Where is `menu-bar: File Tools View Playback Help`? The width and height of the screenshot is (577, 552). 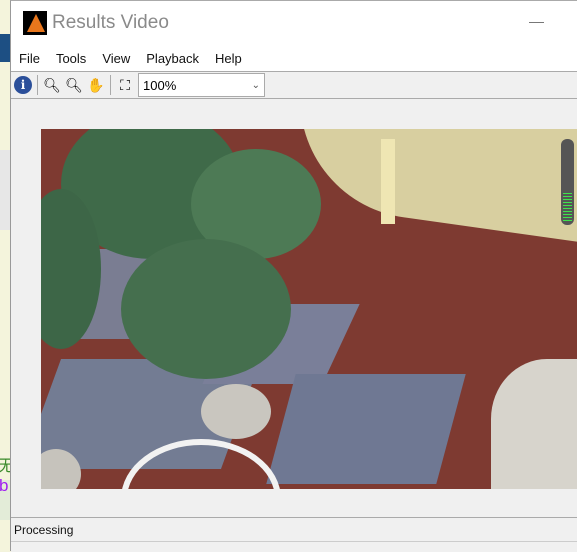
menu-bar: File Tools View Playback Help is located at coordinates (294, 58).